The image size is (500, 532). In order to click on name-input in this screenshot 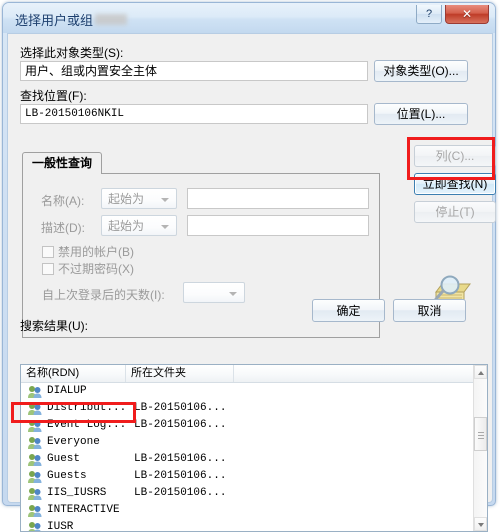, I will do `click(278, 198)`.